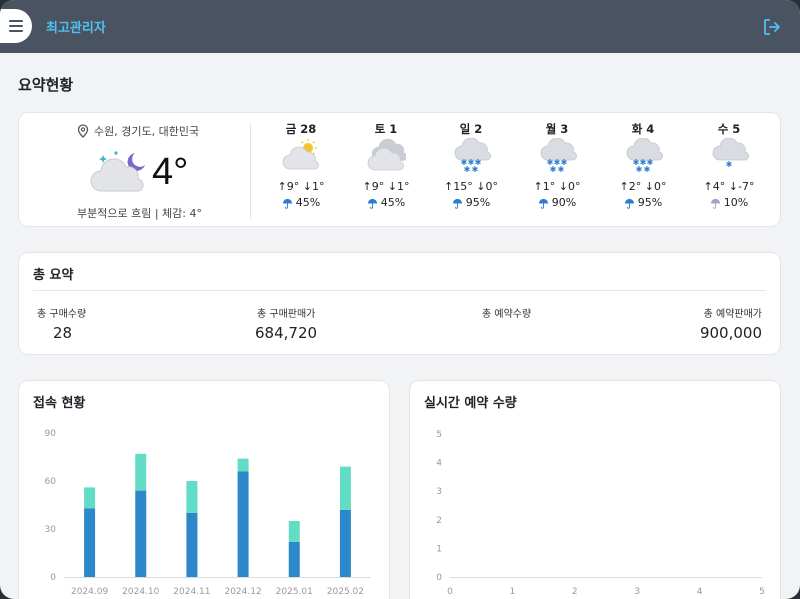  What do you see at coordinates (170, 172) in the screenshot?
I see `current-temperature: 4°` at bounding box center [170, 172].